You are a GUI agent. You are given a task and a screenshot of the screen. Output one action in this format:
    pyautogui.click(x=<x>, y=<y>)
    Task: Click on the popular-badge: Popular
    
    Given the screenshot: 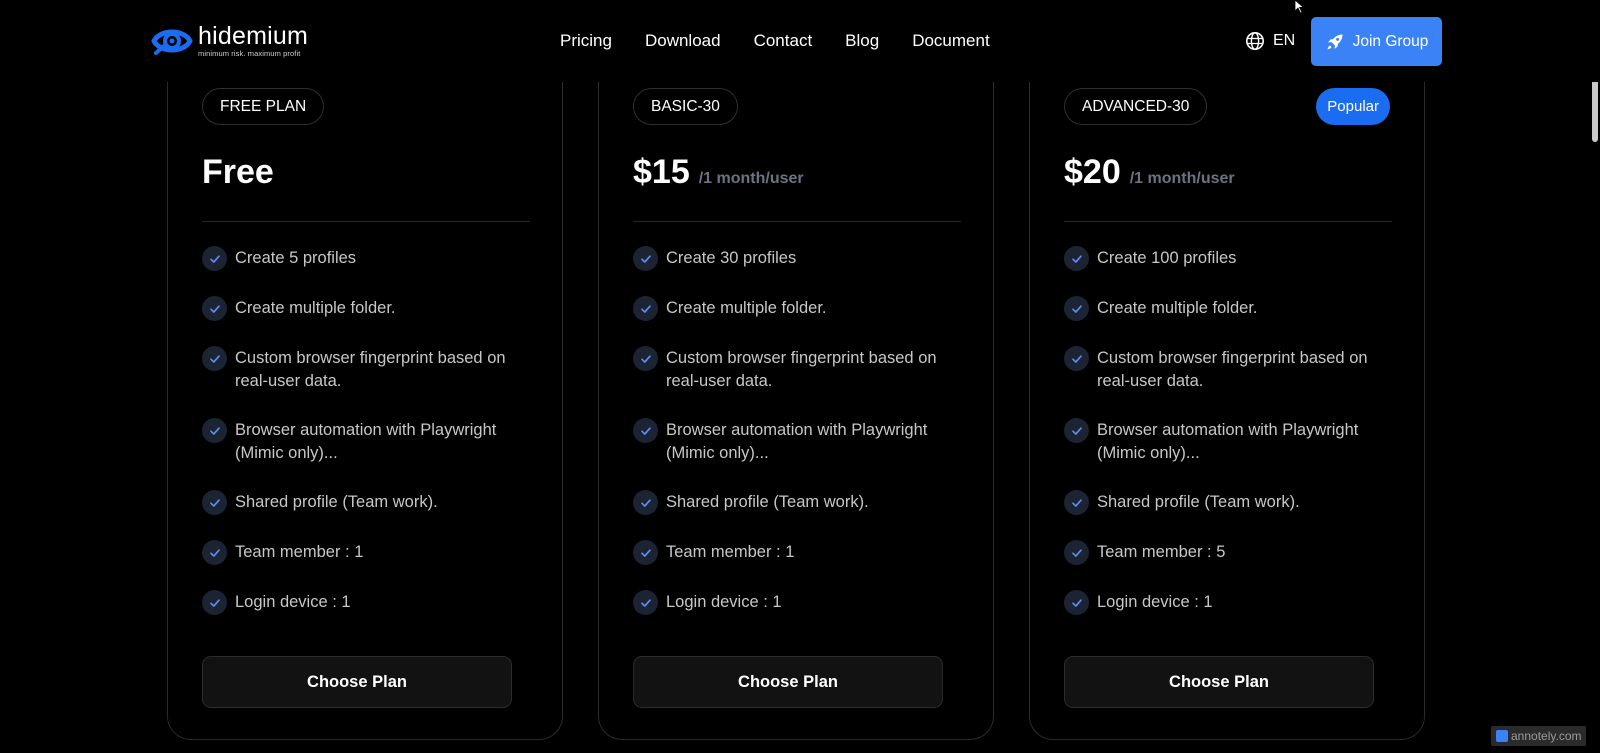 What is the action you would take?
    pyautogui.click(x=1353, y=106)
    